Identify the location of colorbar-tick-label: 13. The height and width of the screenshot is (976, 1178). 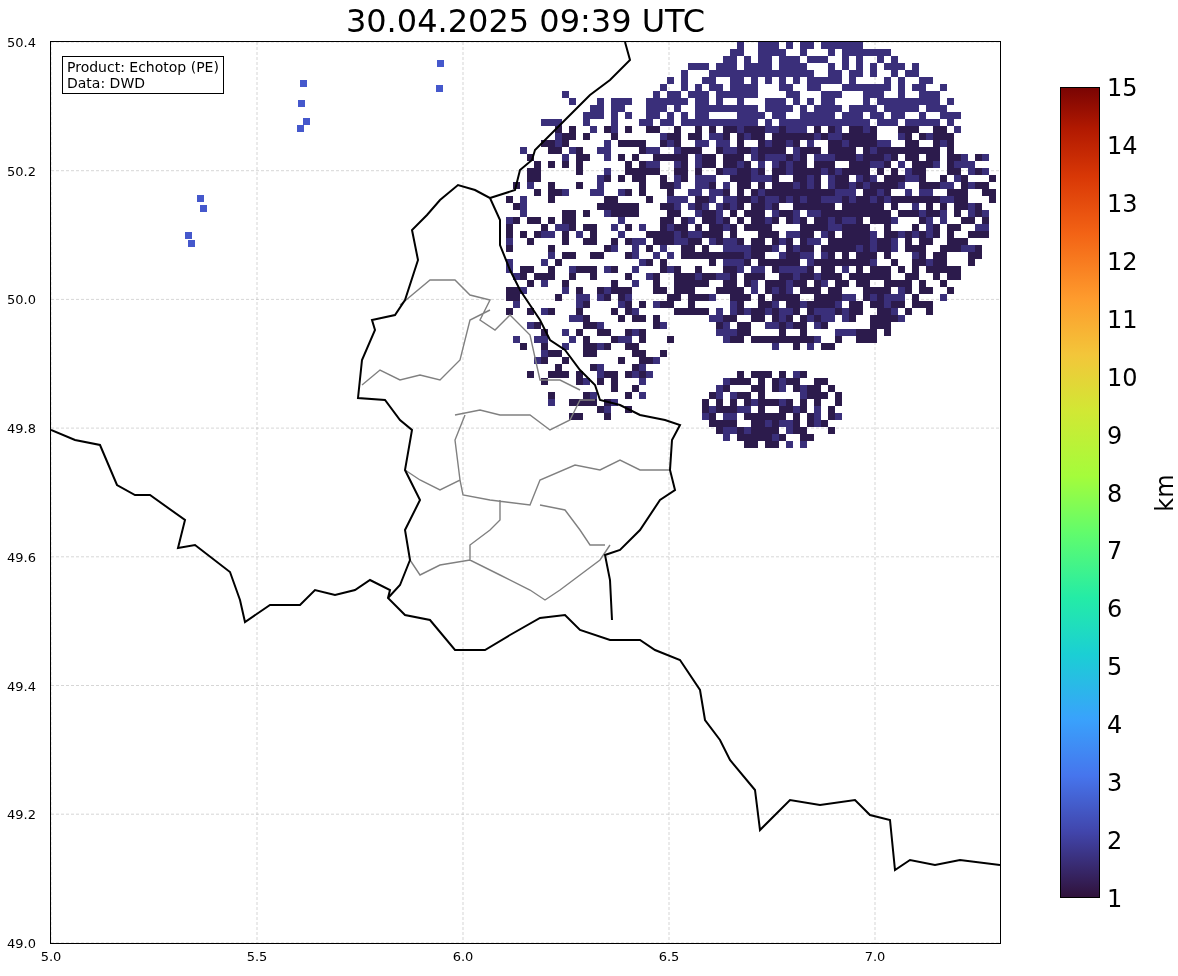
(1122, 203).